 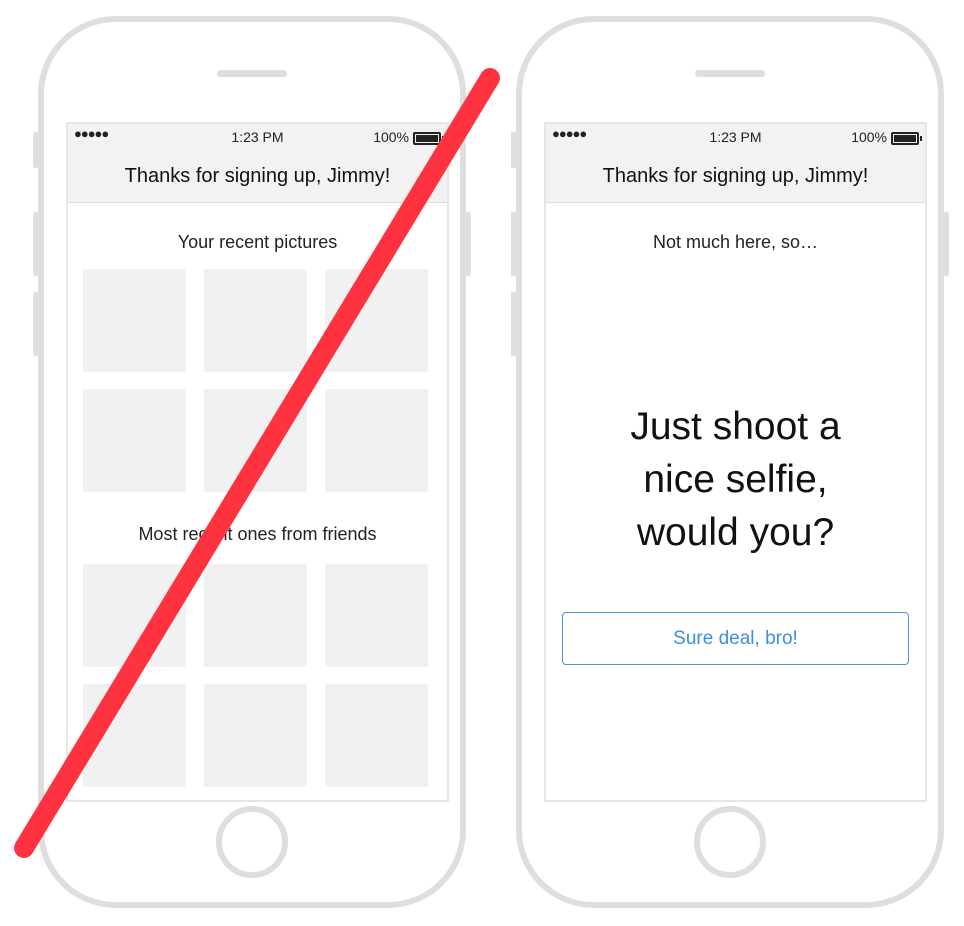 What do you see at coordinates (257, 242) in the screenshot?
I see `recent-pictures-title: Your recent pictures` at bounding box center [257, 242].